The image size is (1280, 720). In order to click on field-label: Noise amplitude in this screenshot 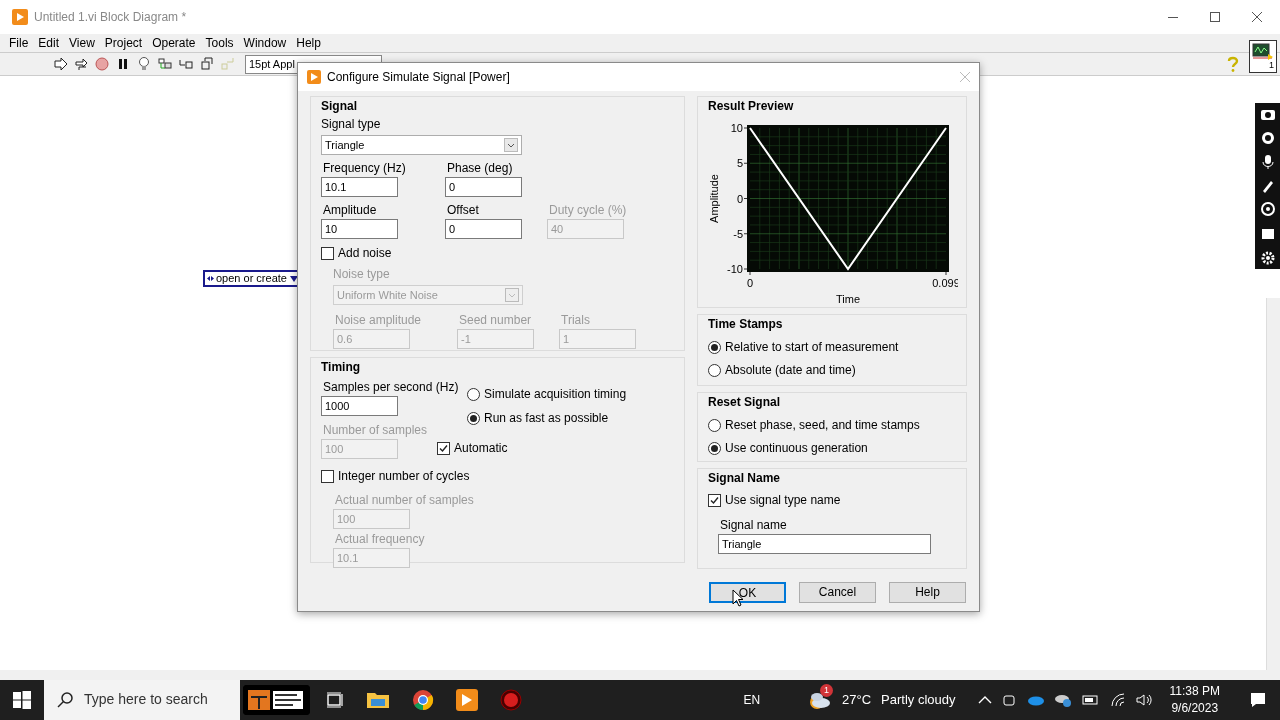, I will do `click(379, 320)`.